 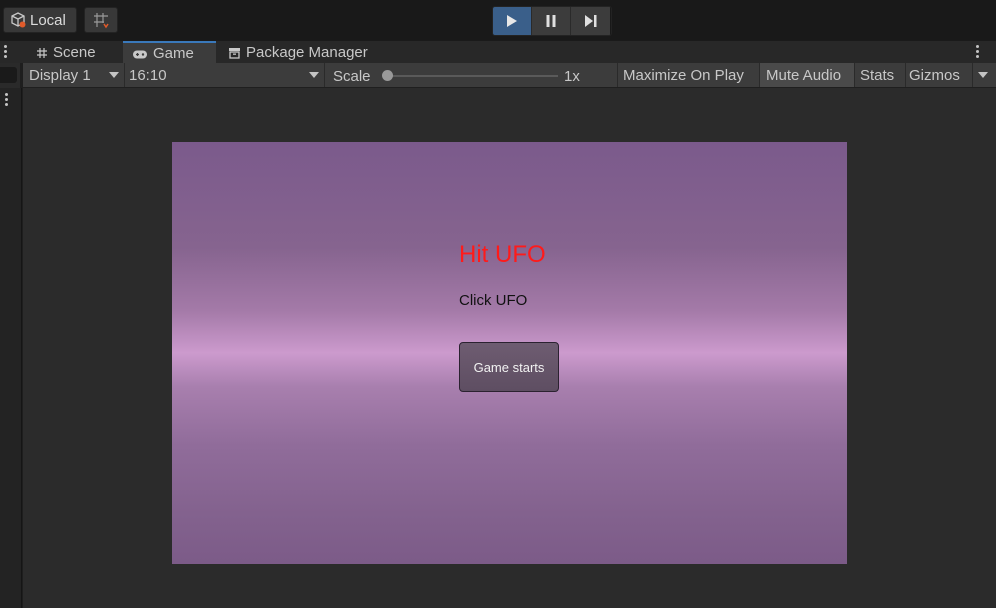 I want to click on window-menu-icon, so click(x=977, y=51).